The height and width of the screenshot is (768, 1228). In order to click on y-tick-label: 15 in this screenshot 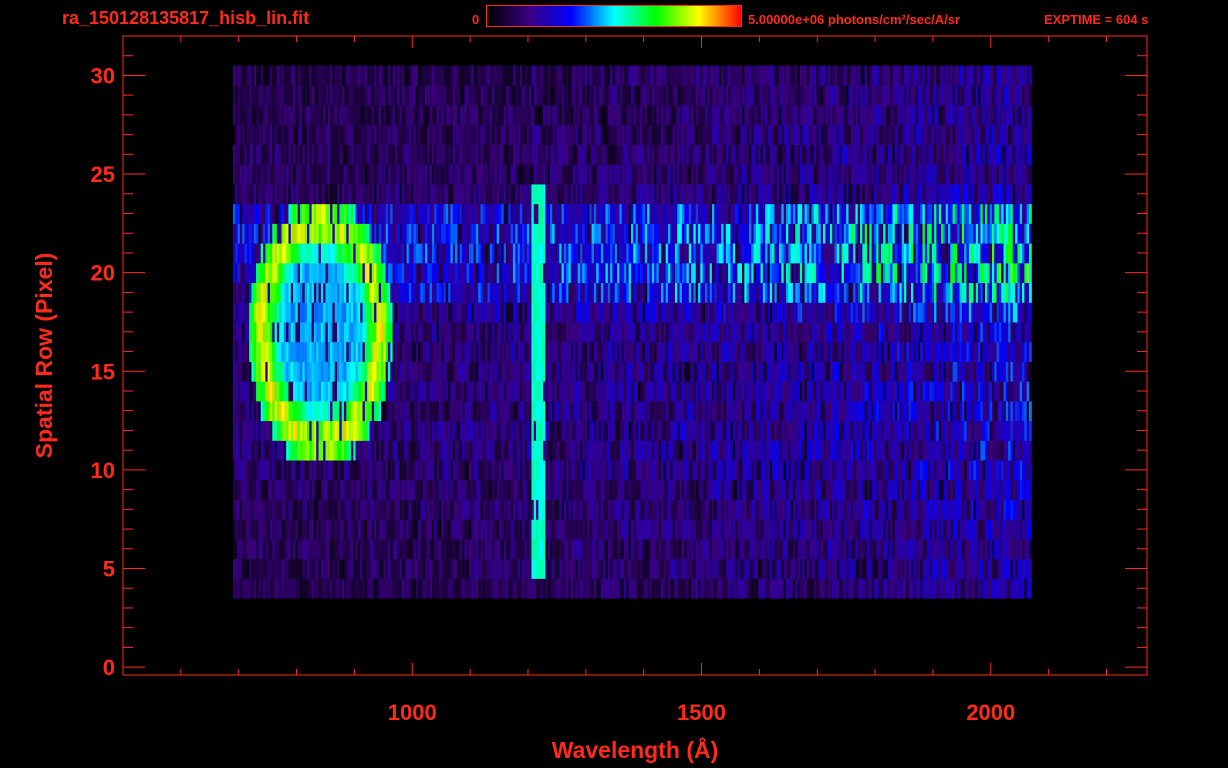, I will do `click(103, 371)`.